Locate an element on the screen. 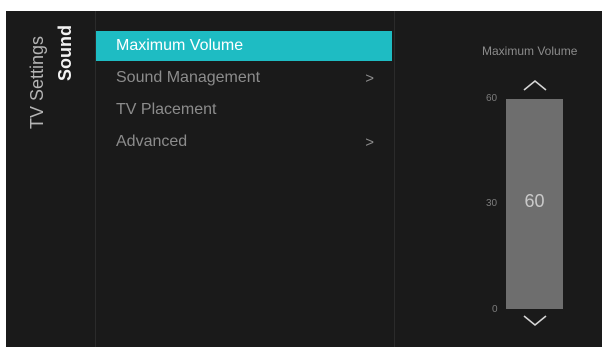 Image resolution: width=602 pixels, height=347 pixels. panel-divider is located at coordinates (394, 179).